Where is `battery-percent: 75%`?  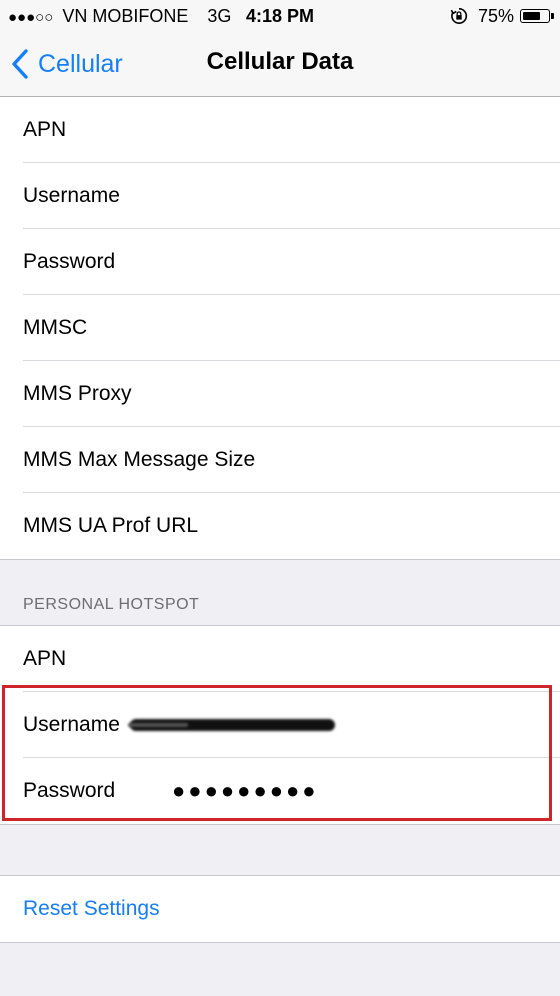
battery-percent: 75% is located at coordinates (495, 16).